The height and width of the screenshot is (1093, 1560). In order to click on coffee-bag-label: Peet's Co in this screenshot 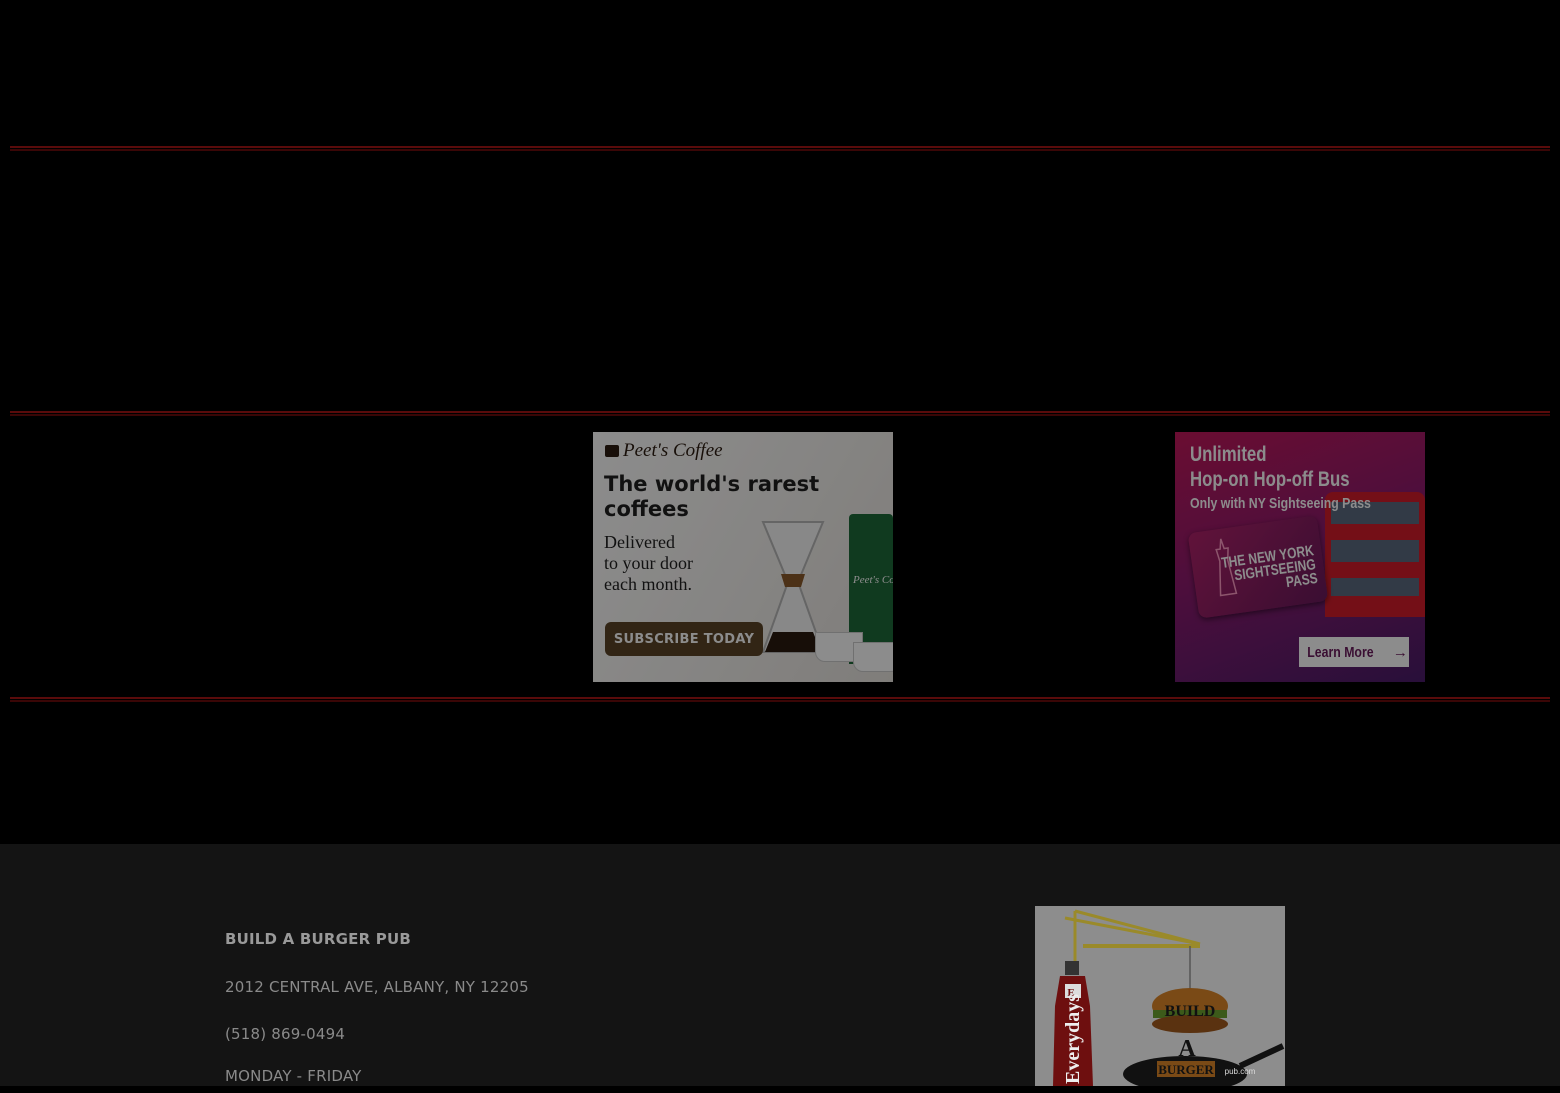, I will do `click(873, 580)`.